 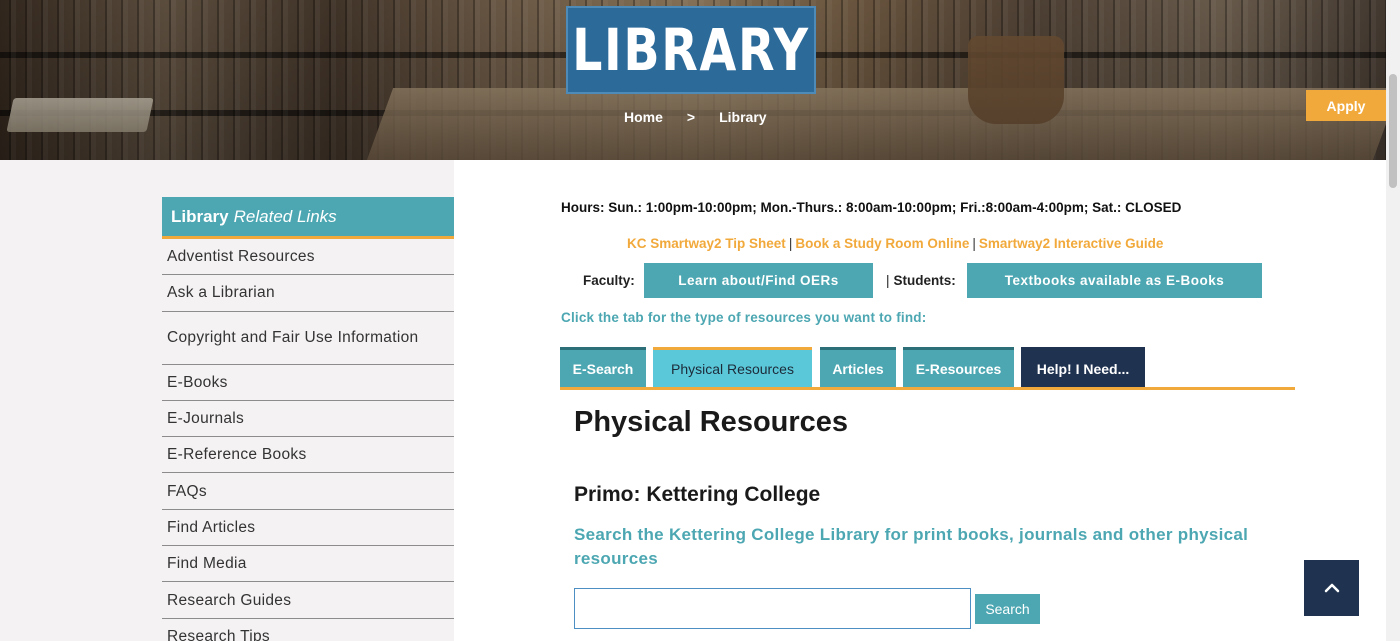 I want to click on related-links-header: Library Related Links, so click(x=308, y=218).